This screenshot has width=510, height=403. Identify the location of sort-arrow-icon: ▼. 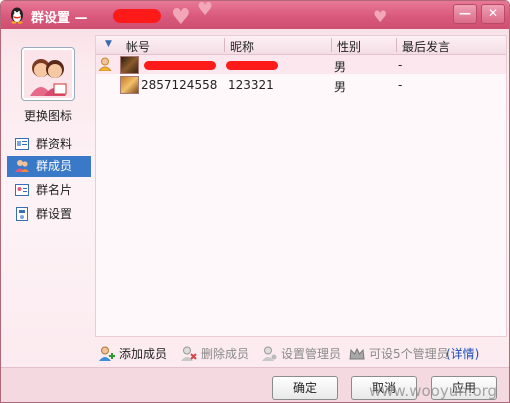
(108, 44).